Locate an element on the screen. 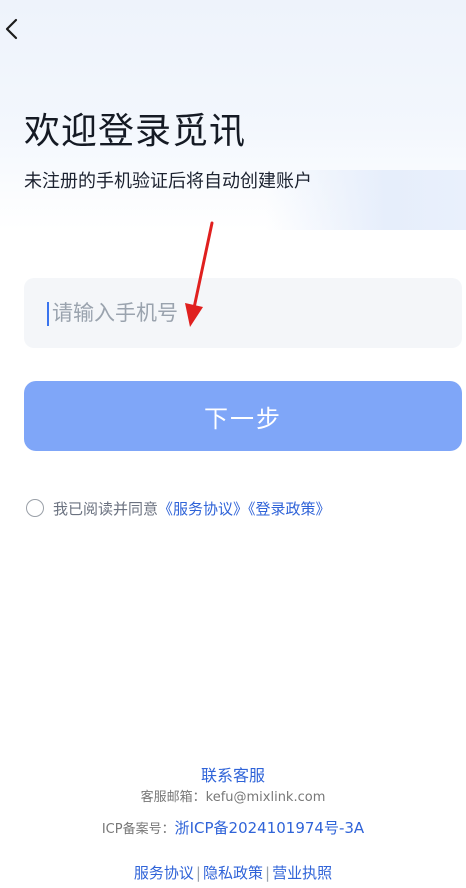 This screenshot has width=466, height=888. footer-links: 服务协议 | 隐私政策 | 营业执照 is located at coordinates (233, 872).